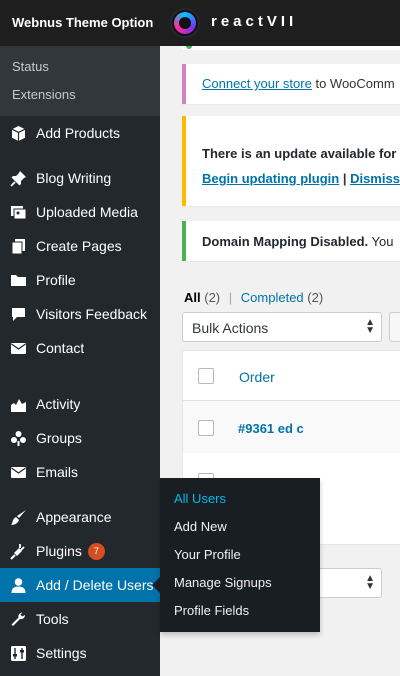  I want to click on pages-icon, so click(18, 246).